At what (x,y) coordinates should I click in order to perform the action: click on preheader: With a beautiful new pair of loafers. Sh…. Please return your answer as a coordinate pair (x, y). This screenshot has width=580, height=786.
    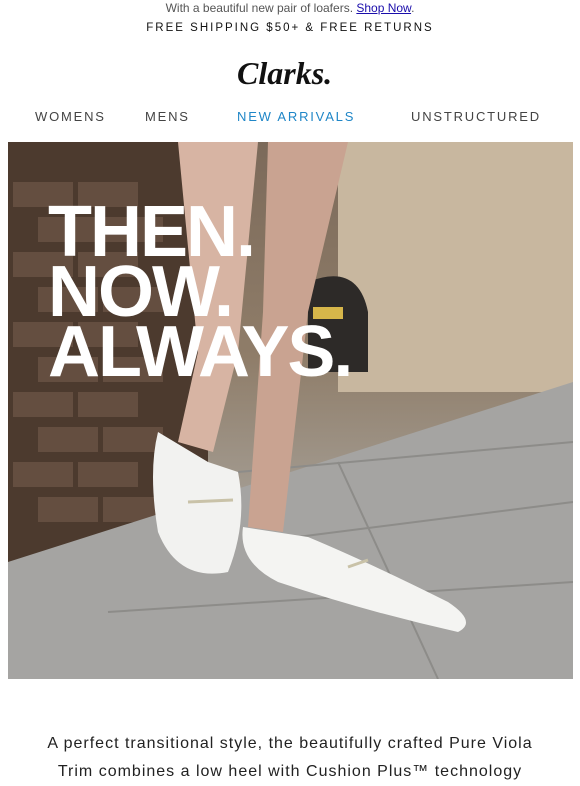
    Looking at the image, I should click on (290, 8).